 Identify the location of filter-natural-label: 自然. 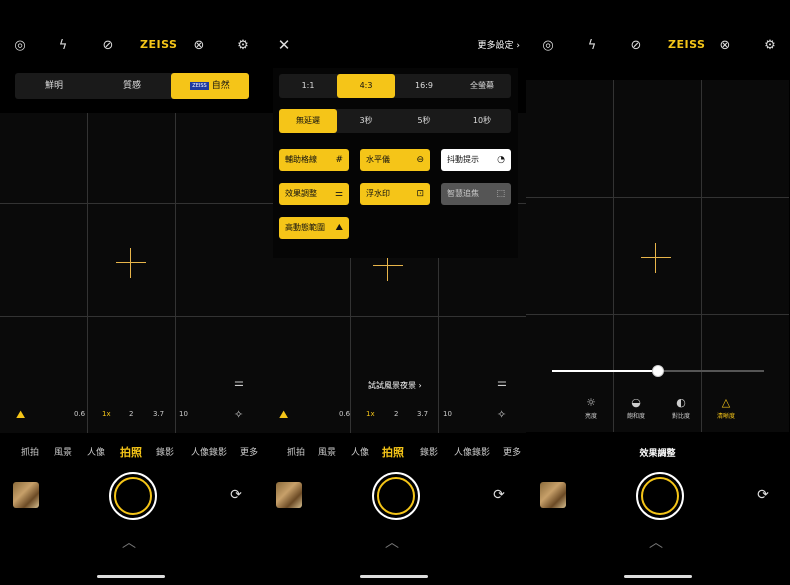
(220, 86).